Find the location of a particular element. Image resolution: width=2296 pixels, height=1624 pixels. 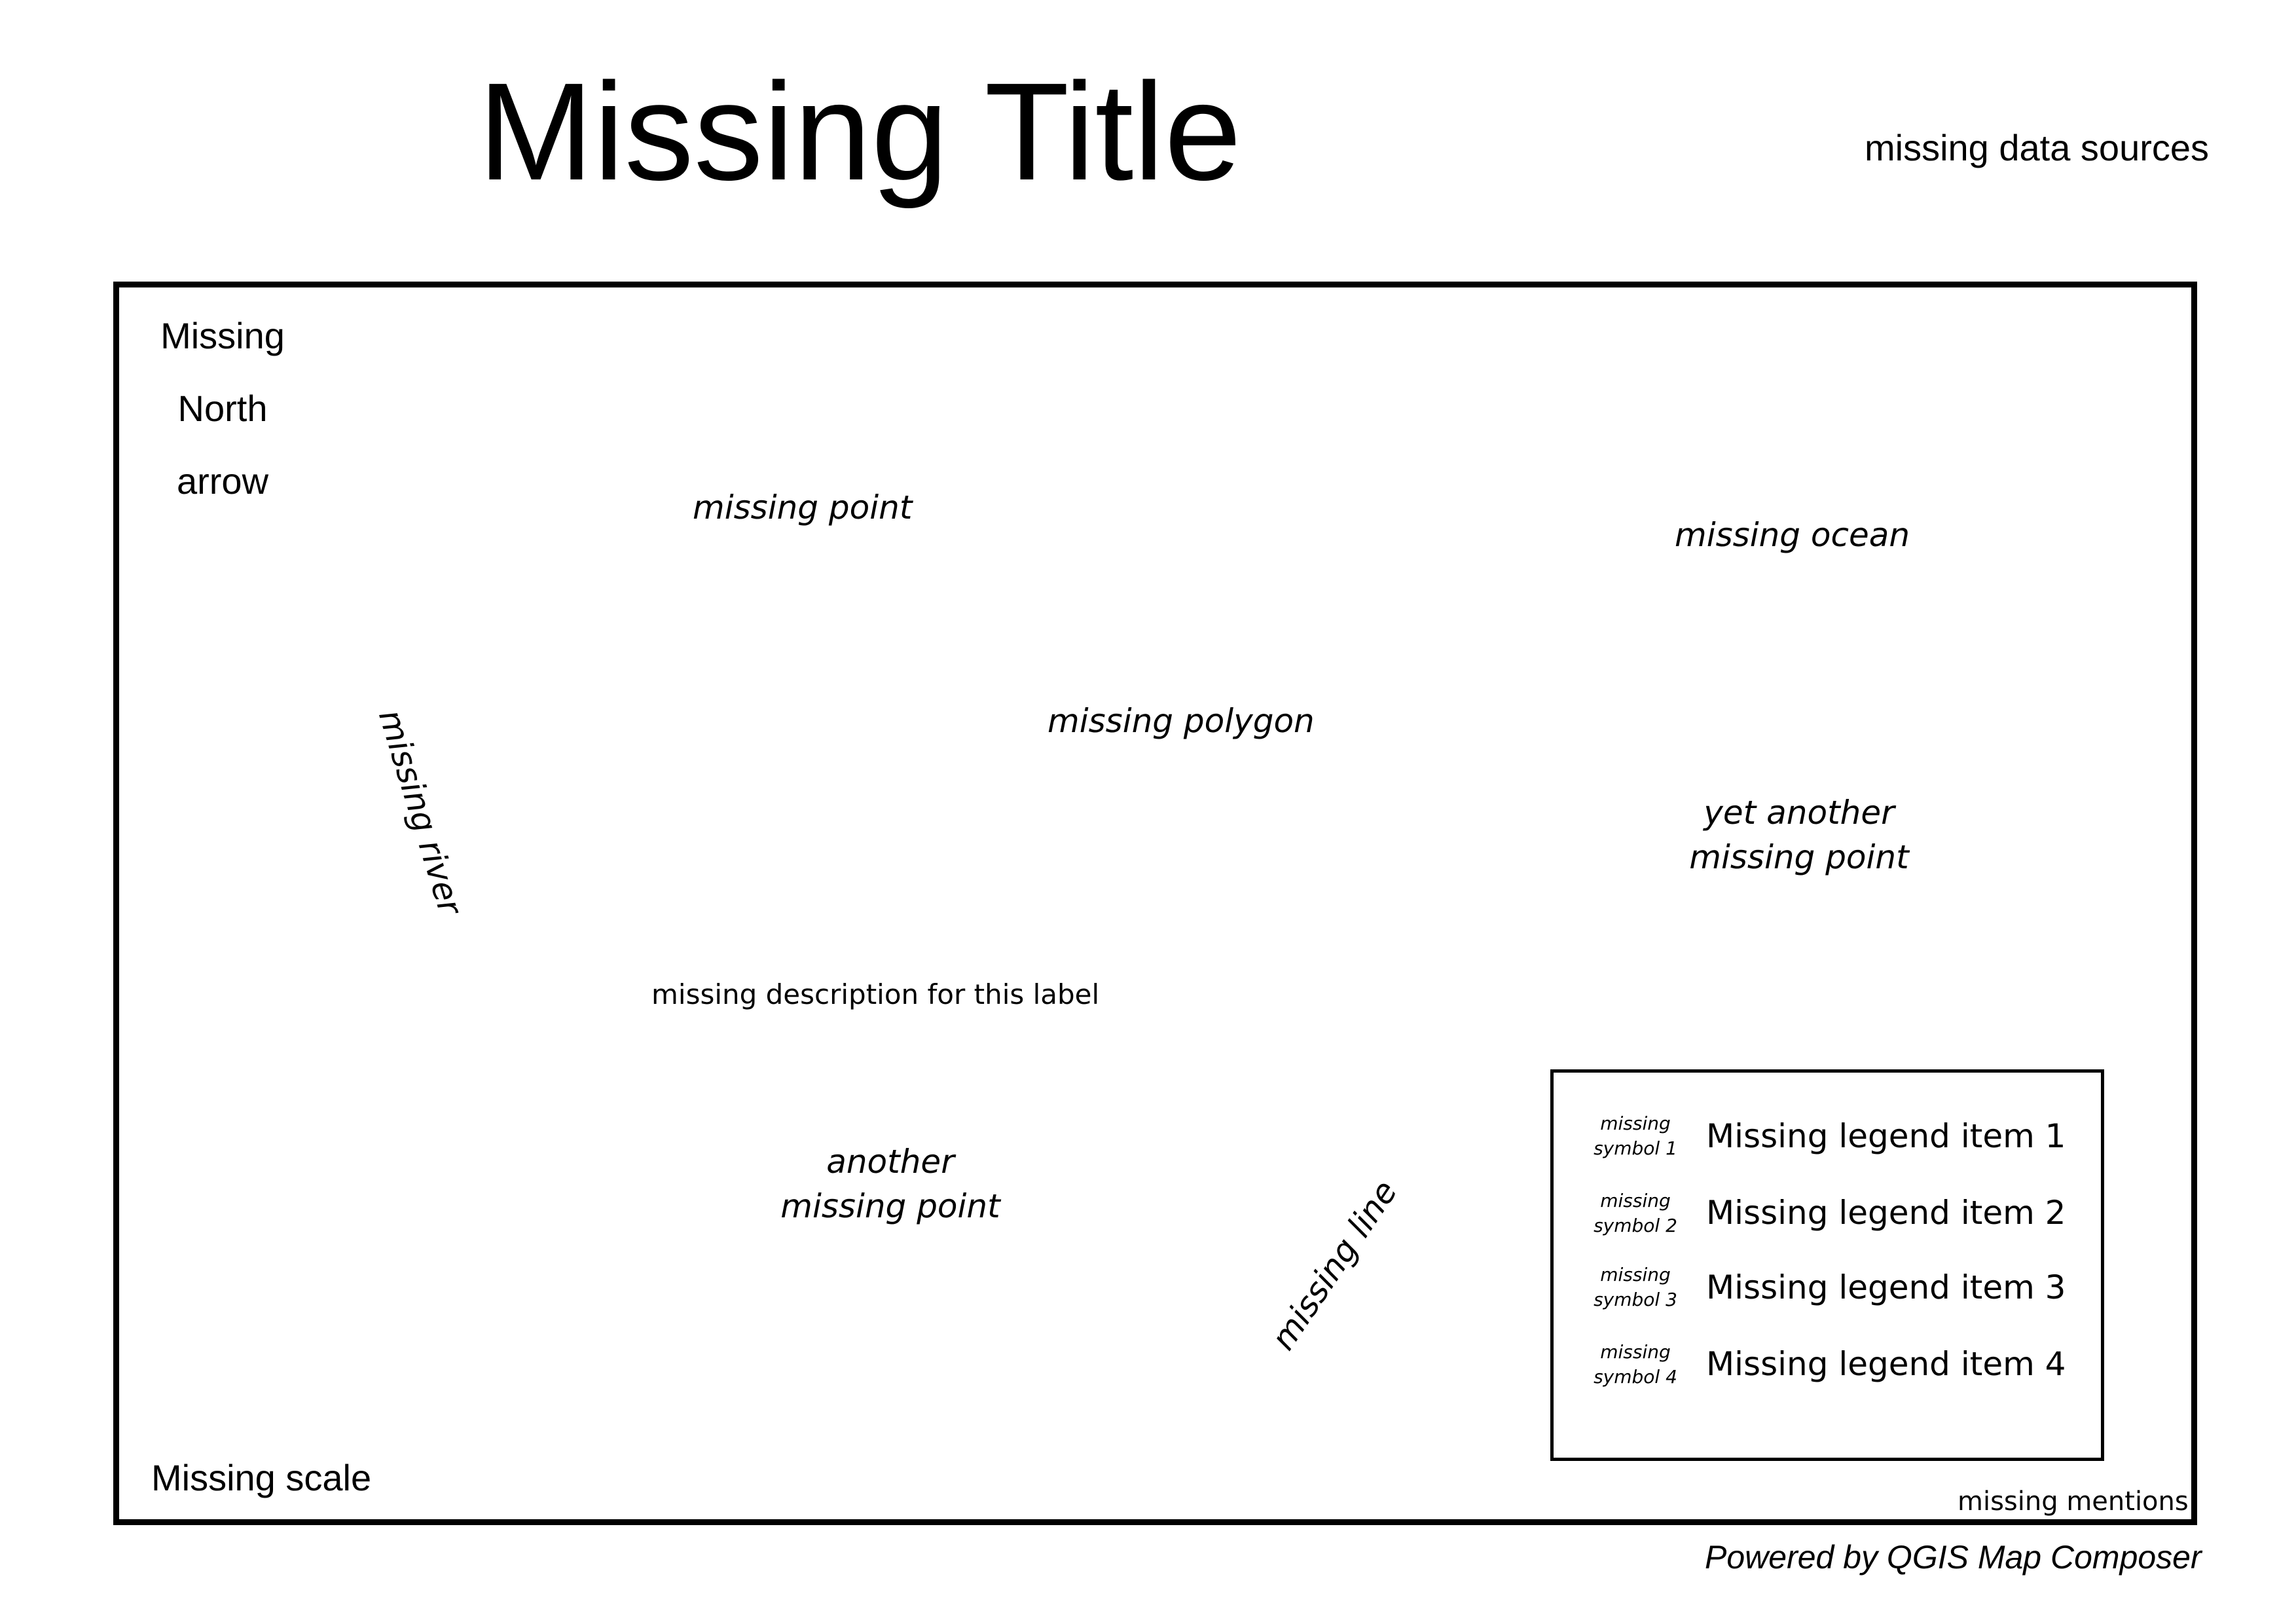

legend-symbol-2: missing symbol 2 is located at coordinates (1635, 1213).